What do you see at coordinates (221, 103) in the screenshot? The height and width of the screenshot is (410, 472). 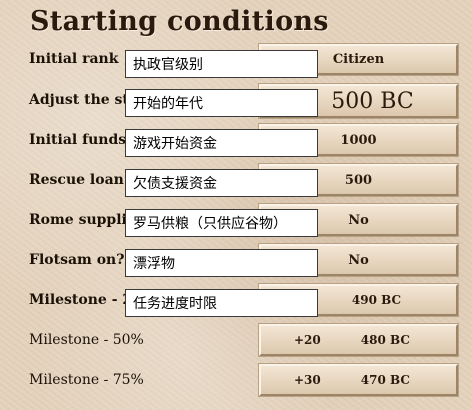 I see `start-year-translation: 开始的年代` at bounding box center [221, 103].